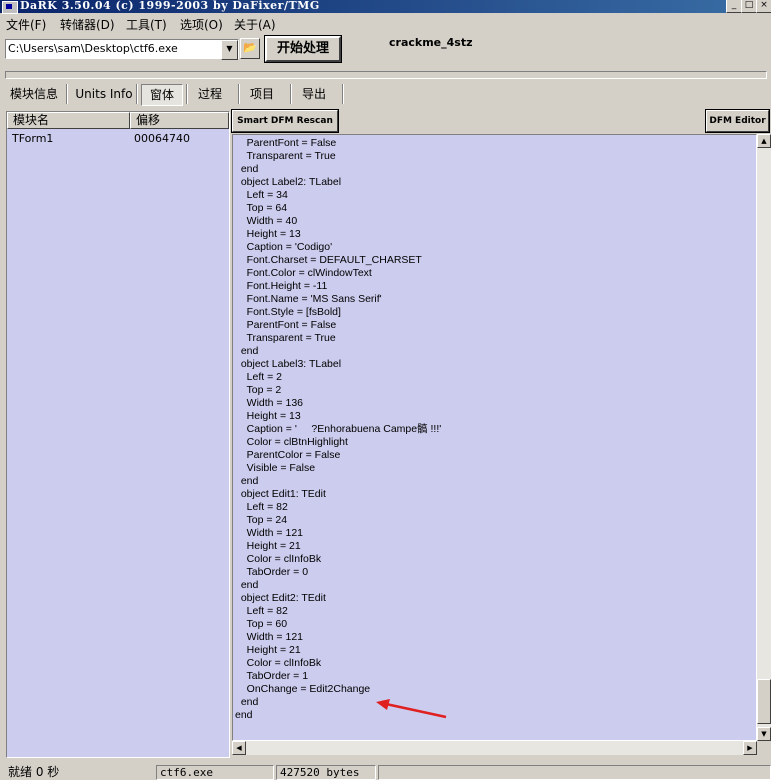 This screenshot has height=780, width=771. I want to click on scroll-down-icon: ▼, so click(764, 734).